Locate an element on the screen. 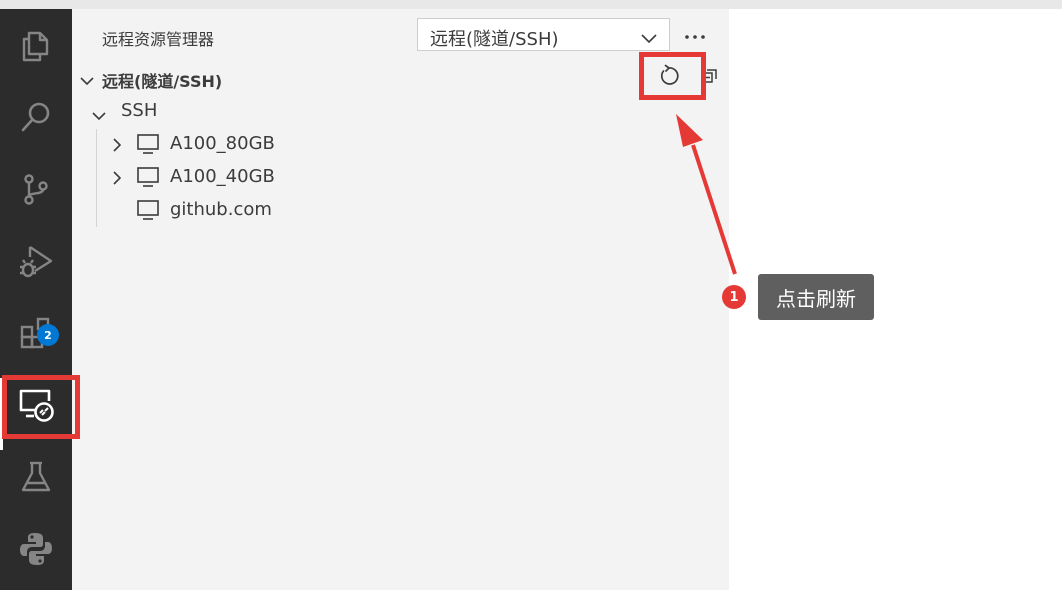 This screenshot has height=590, width=1062. step-number-badge: 1 is located at coordinates (734, 297).